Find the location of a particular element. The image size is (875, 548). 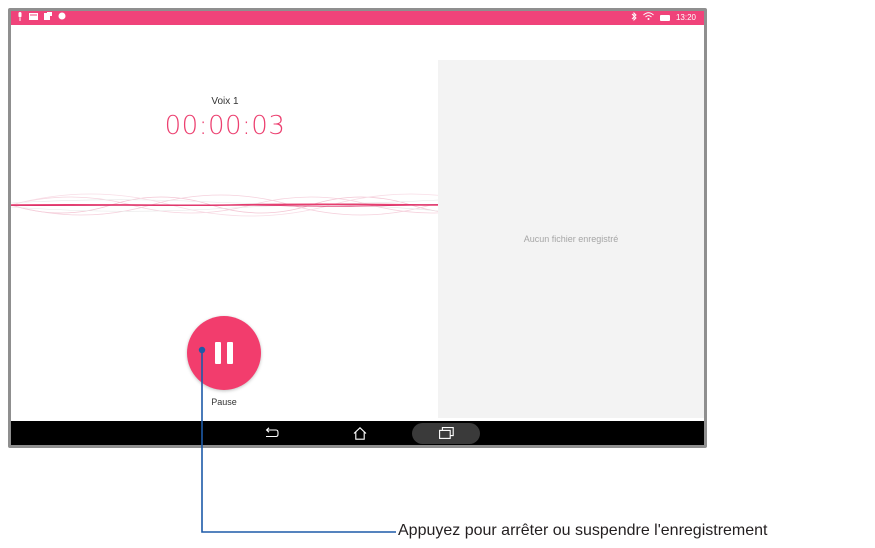

back-button is located at coordinates (271, 433).